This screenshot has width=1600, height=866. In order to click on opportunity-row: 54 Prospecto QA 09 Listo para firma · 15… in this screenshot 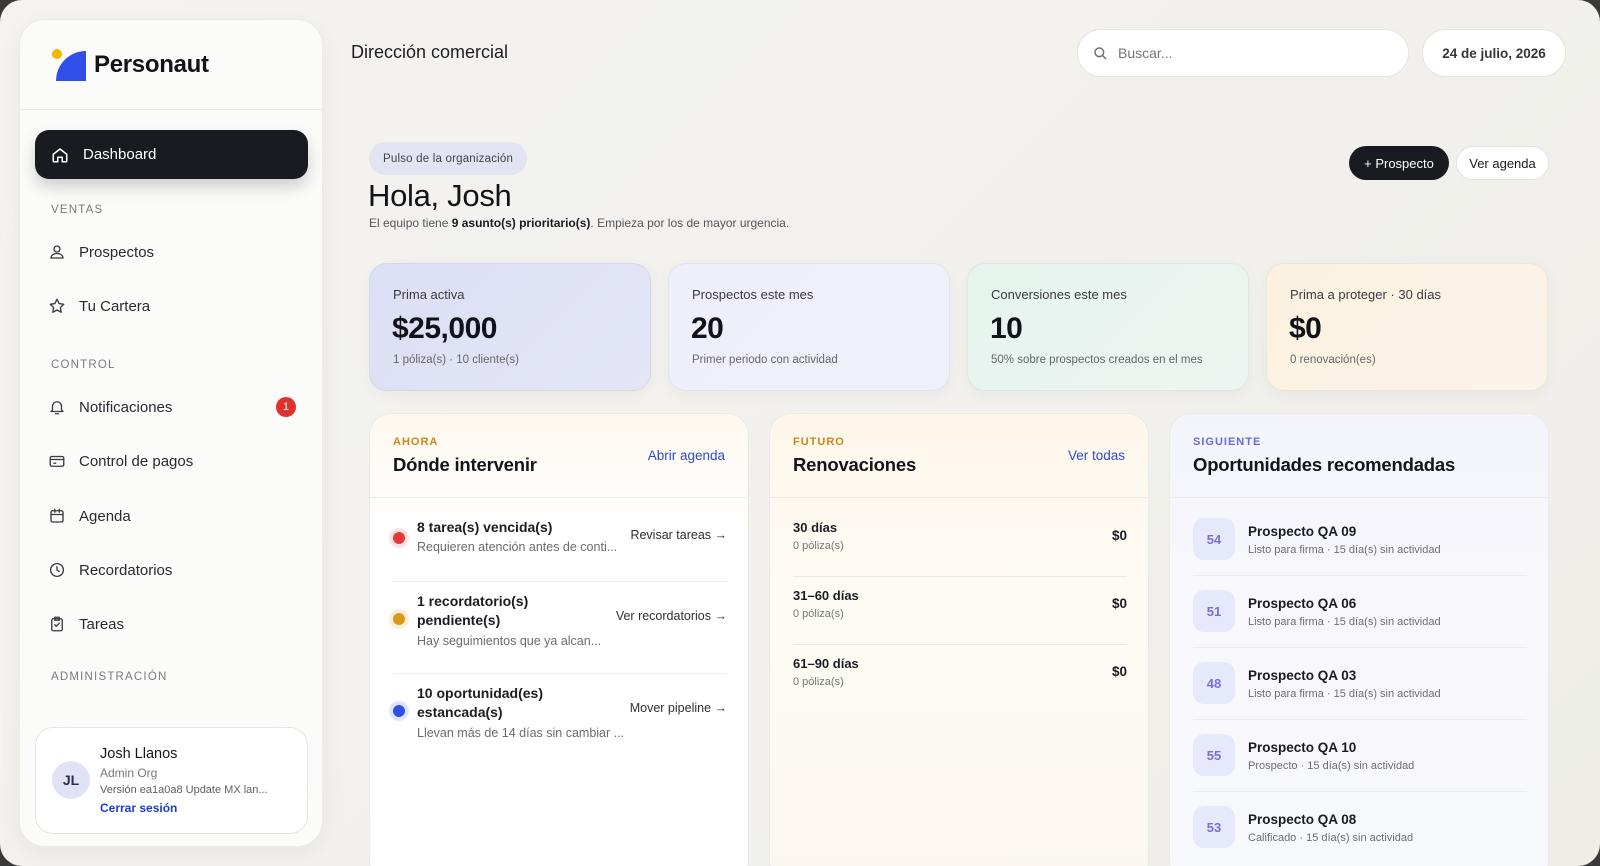, I will do `click(1360, 540)`.